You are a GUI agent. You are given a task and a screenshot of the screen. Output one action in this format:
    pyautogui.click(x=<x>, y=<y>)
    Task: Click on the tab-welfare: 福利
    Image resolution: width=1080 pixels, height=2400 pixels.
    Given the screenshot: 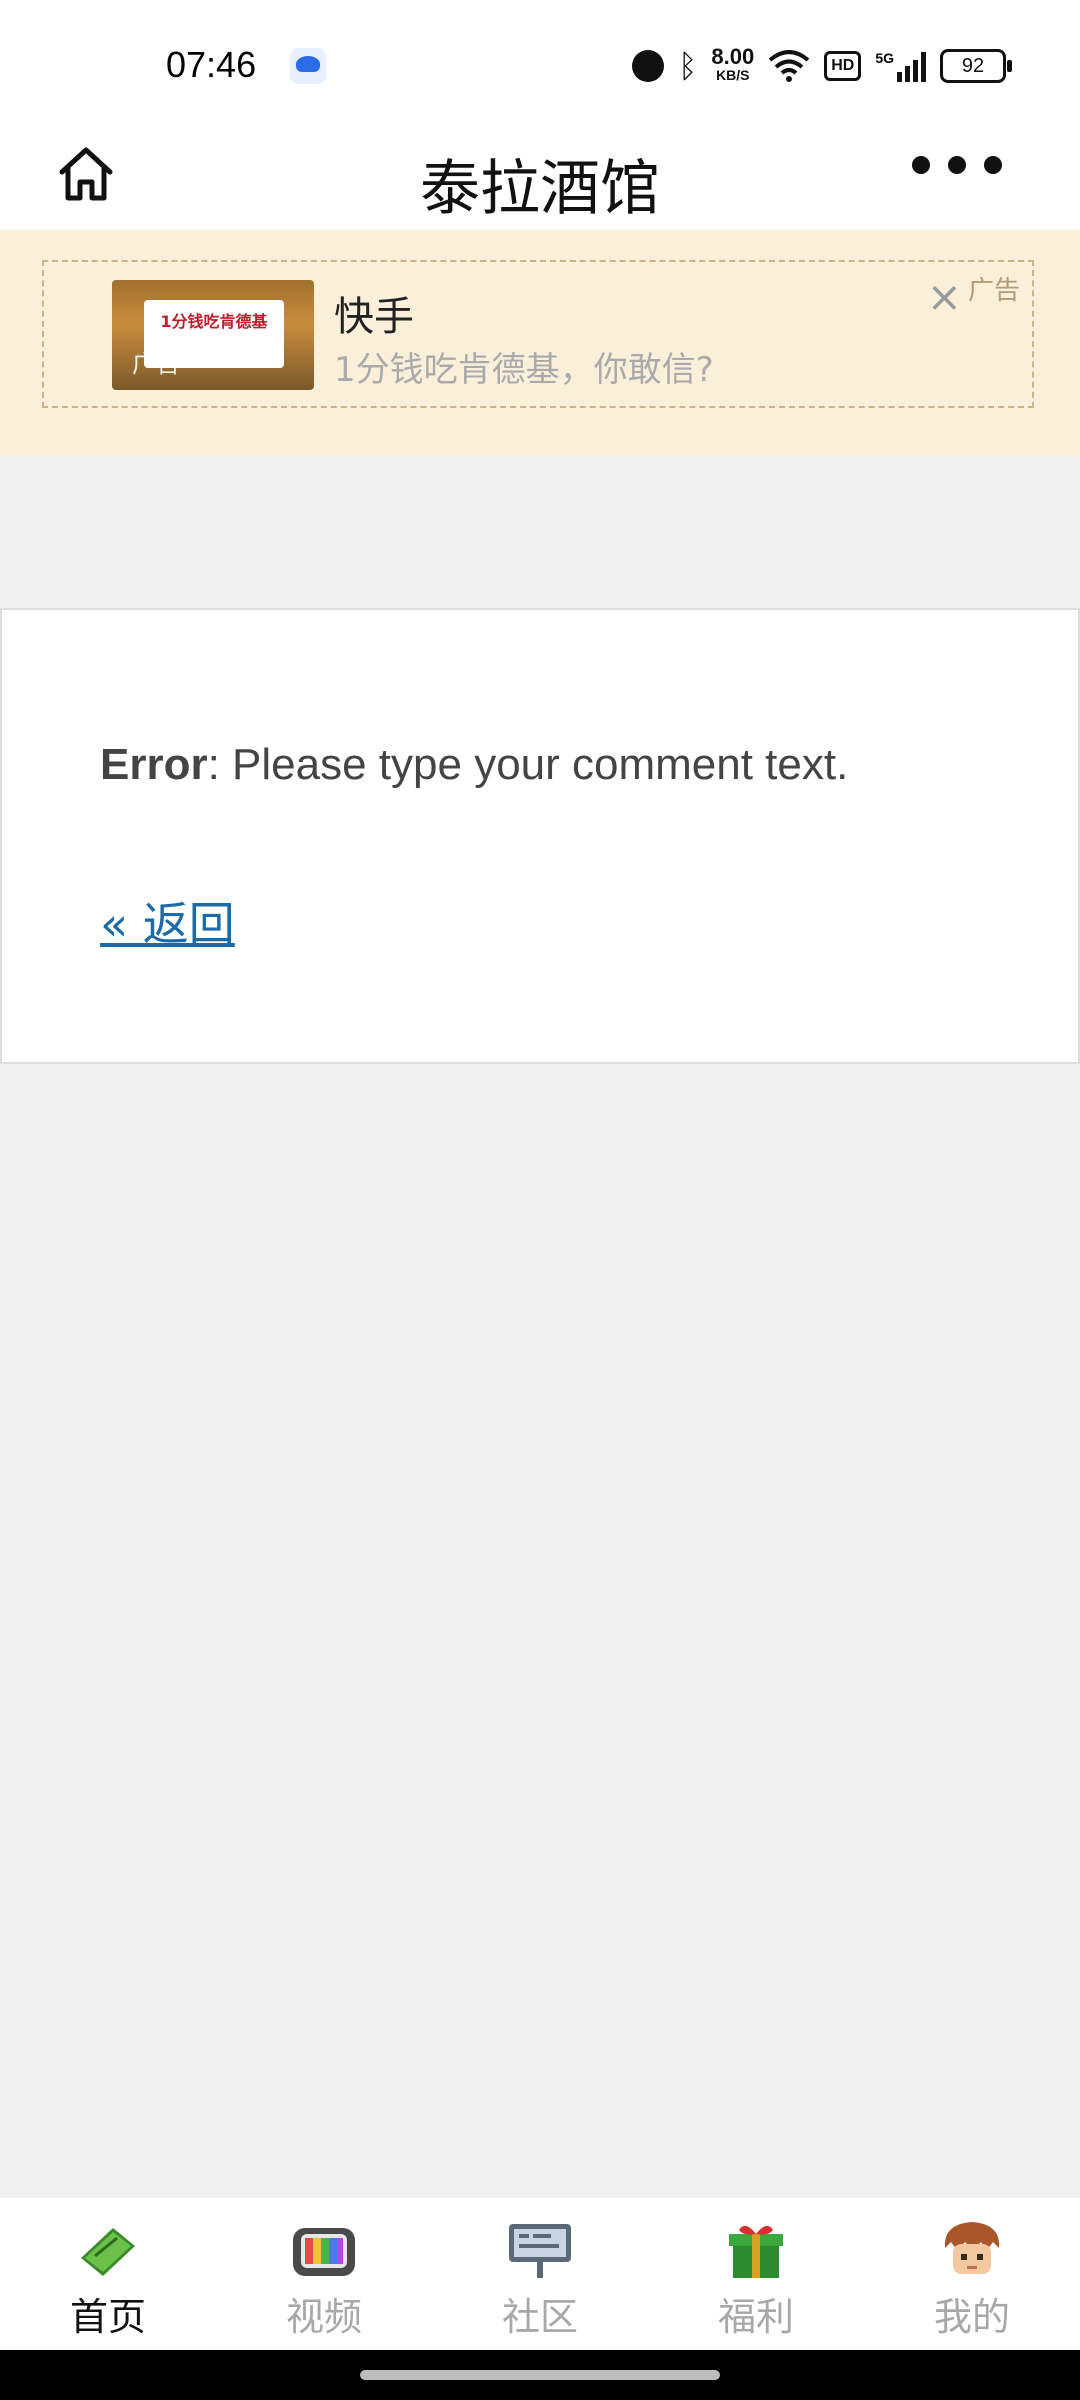 What is the action you would take?
    pyautogui.click(x=756, y=2274)
    